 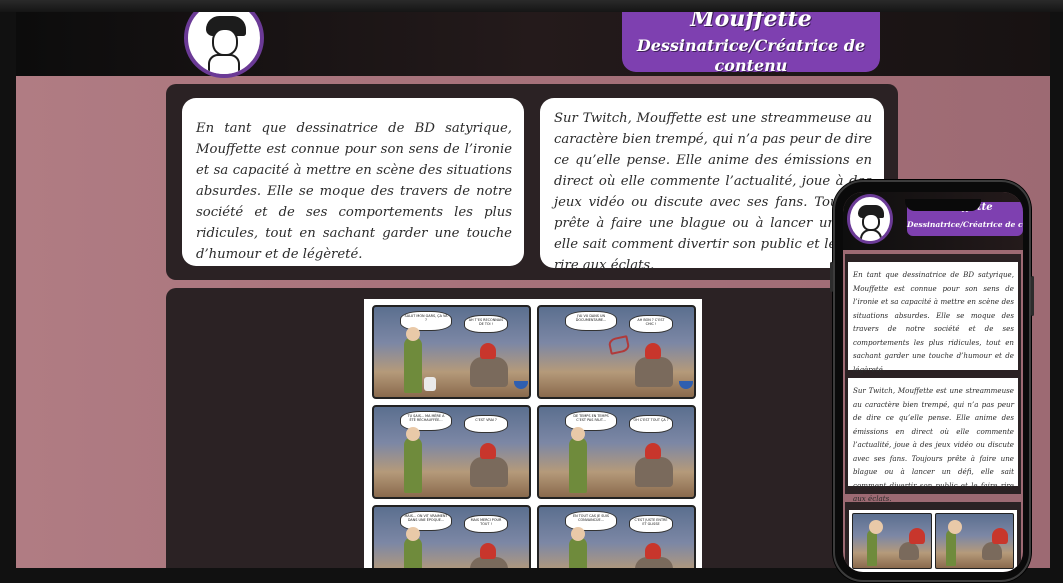 I want to click on site-subtitle: Dessinatrice/Créatrice de contenu, so click(x=751, y=55).